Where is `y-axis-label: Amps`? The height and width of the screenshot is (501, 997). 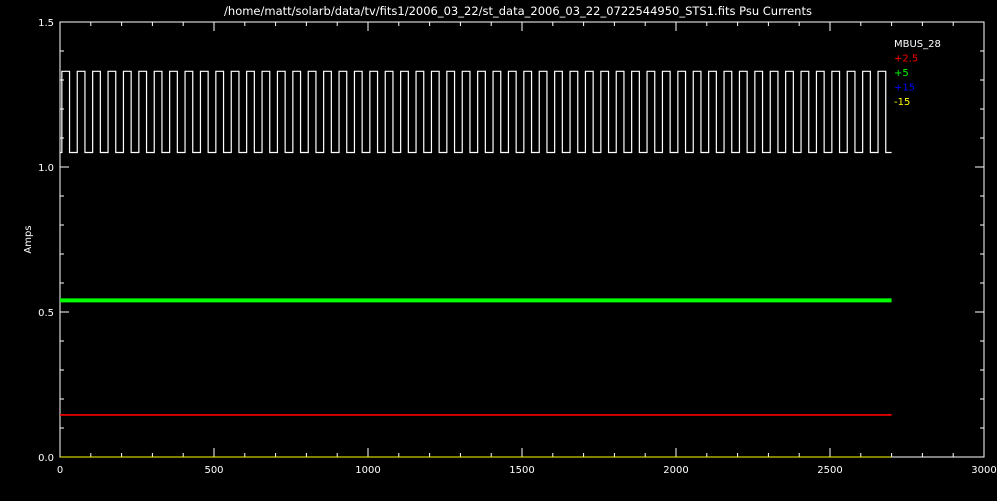
y-axis-label: Amps is located at coordinates (28, 239).